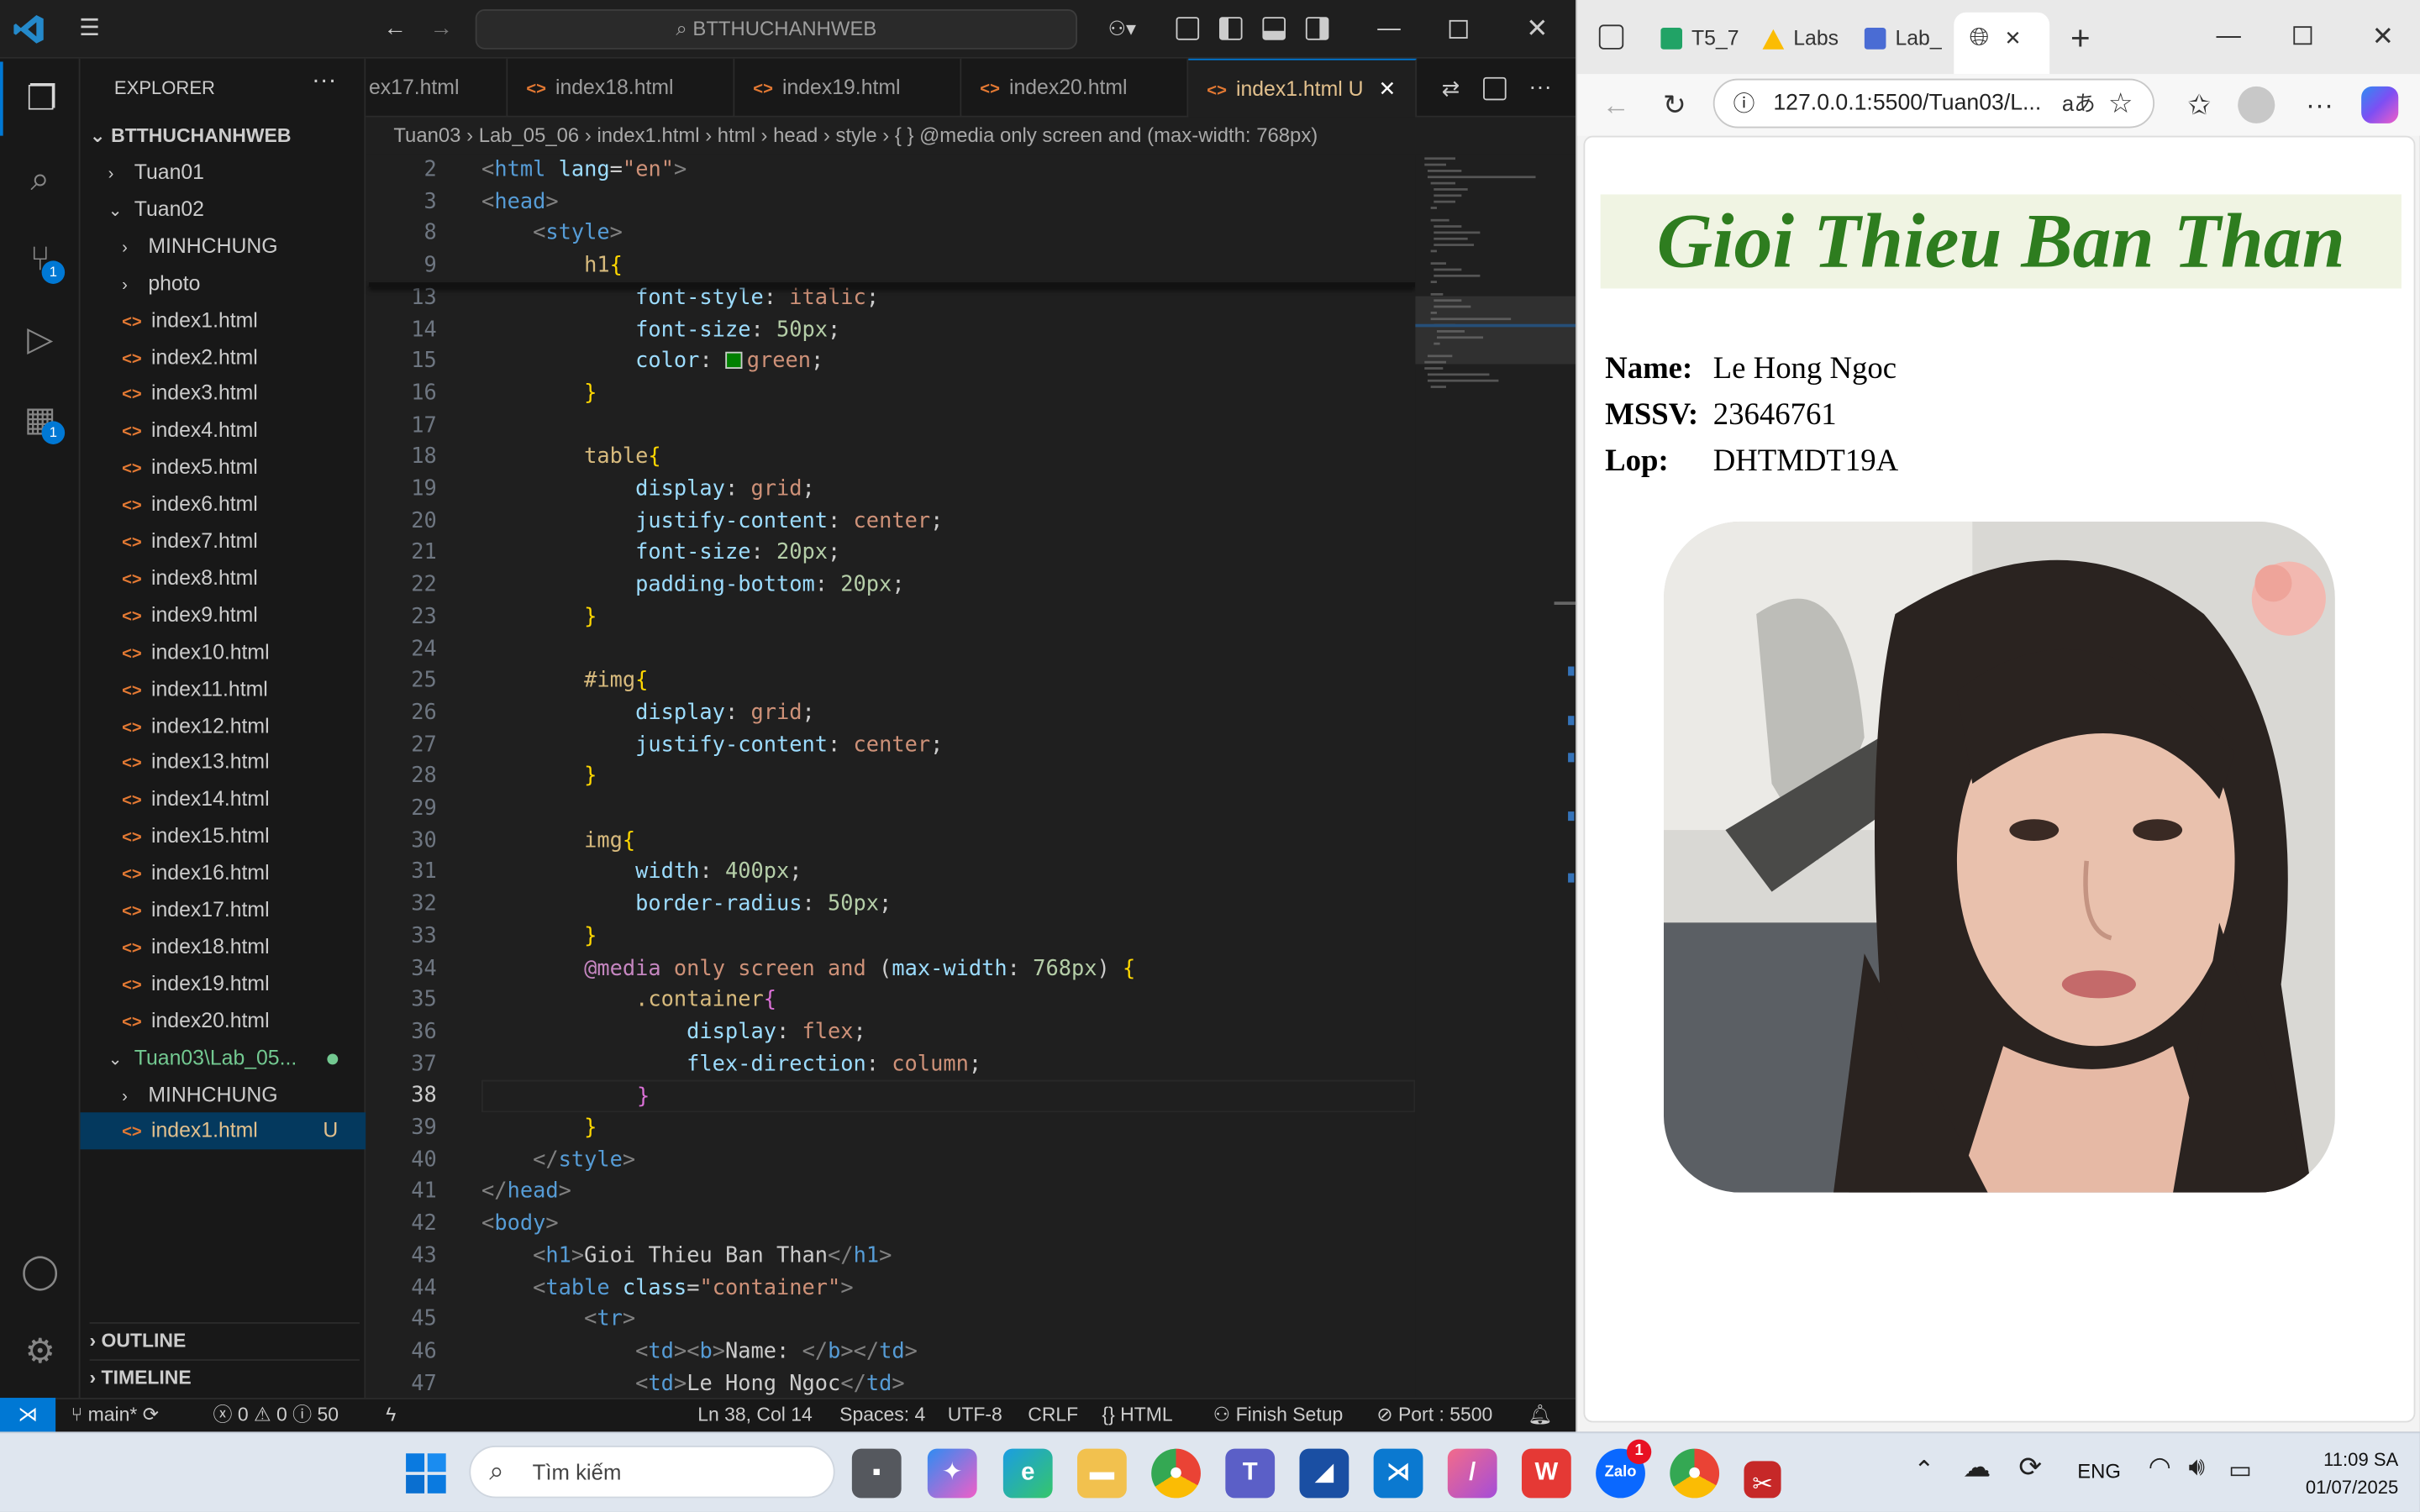 The image size is (2420, 1512). What do you see at coordinates (115, 1415) in the screenshot?
I see `branch-indicator: ⑂ main* ⟳` at bounding box center [115, 1415].